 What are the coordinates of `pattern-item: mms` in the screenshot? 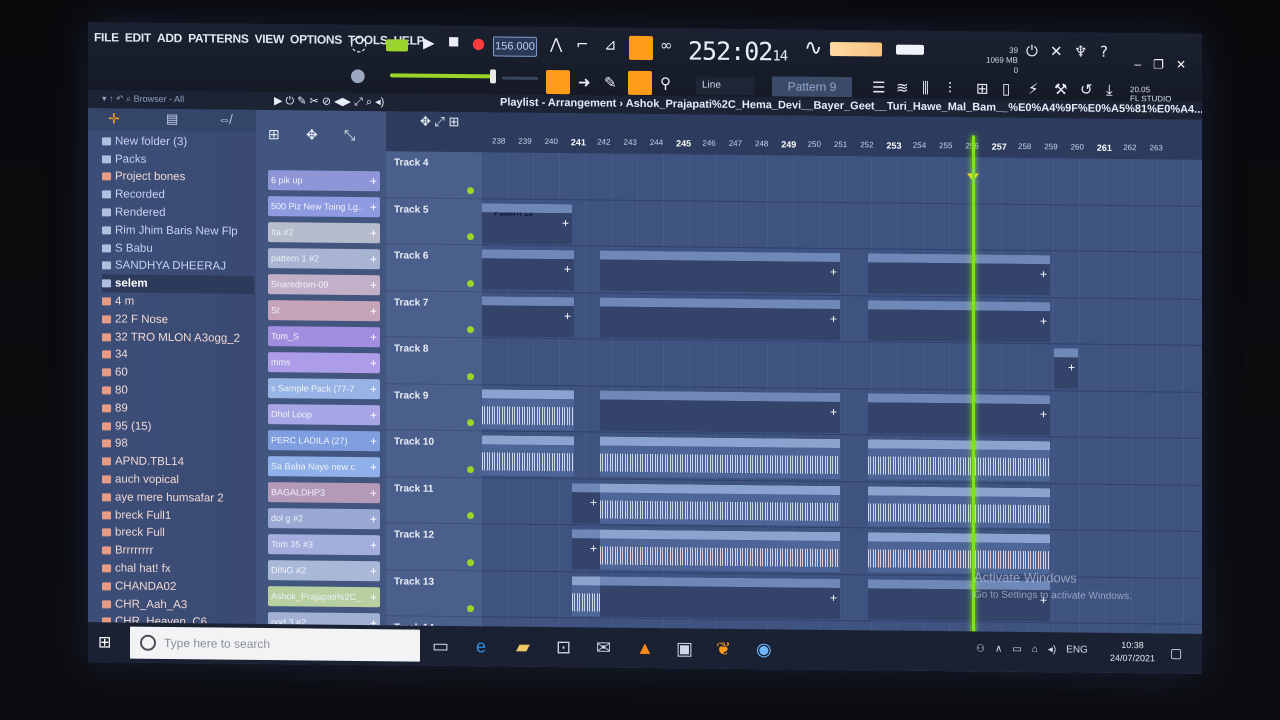 It's located at (324, 363).